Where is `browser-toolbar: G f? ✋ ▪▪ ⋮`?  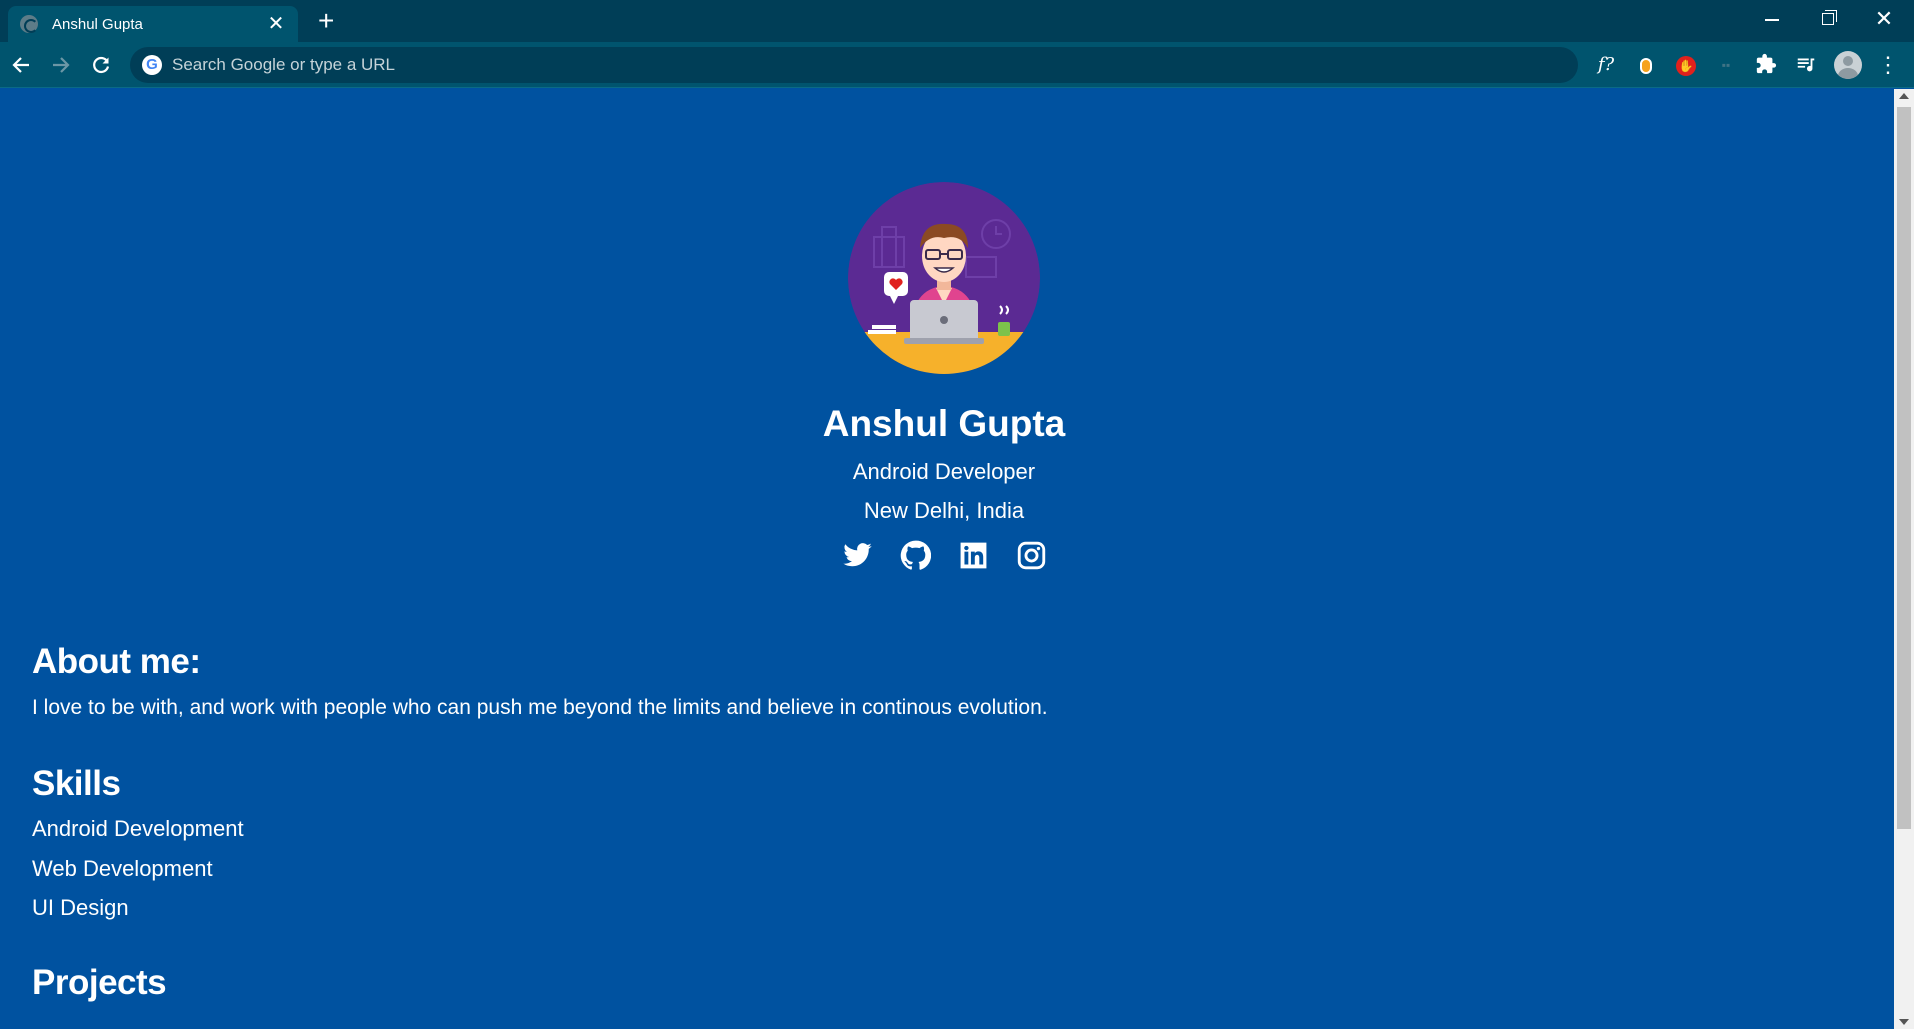 browser-toolbar: G f? ✋ ▪▪ ⋮ is located at coordinates (957, 65).